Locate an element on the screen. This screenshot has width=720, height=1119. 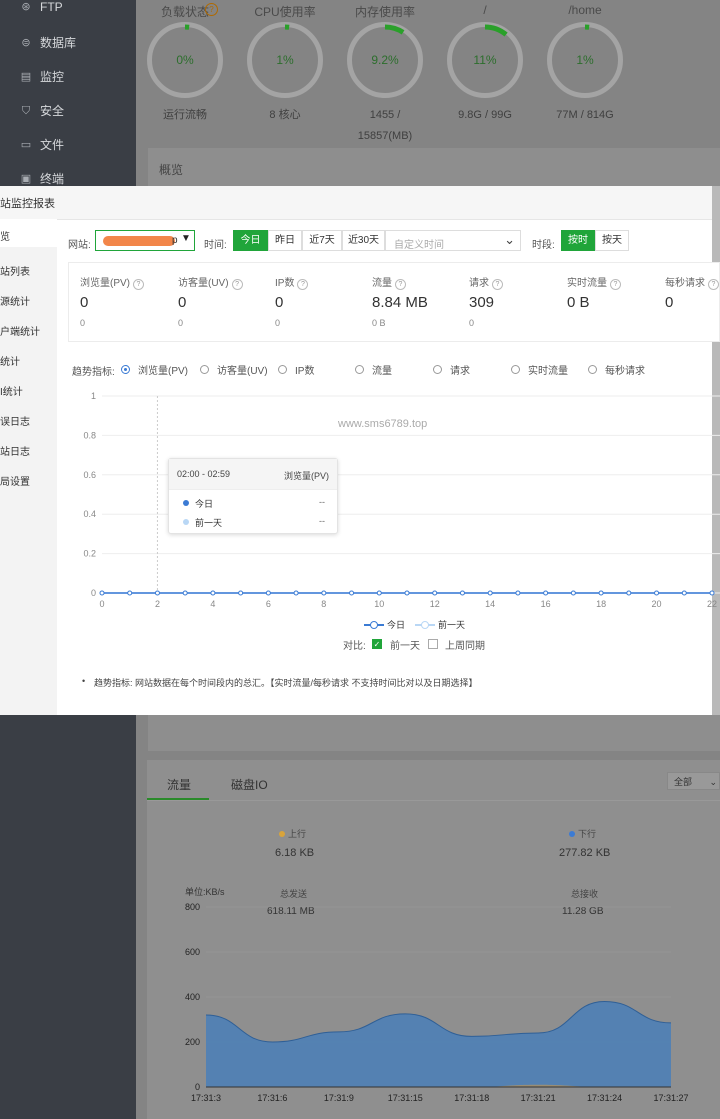
upload-dot is located at coordinates (282, 834).